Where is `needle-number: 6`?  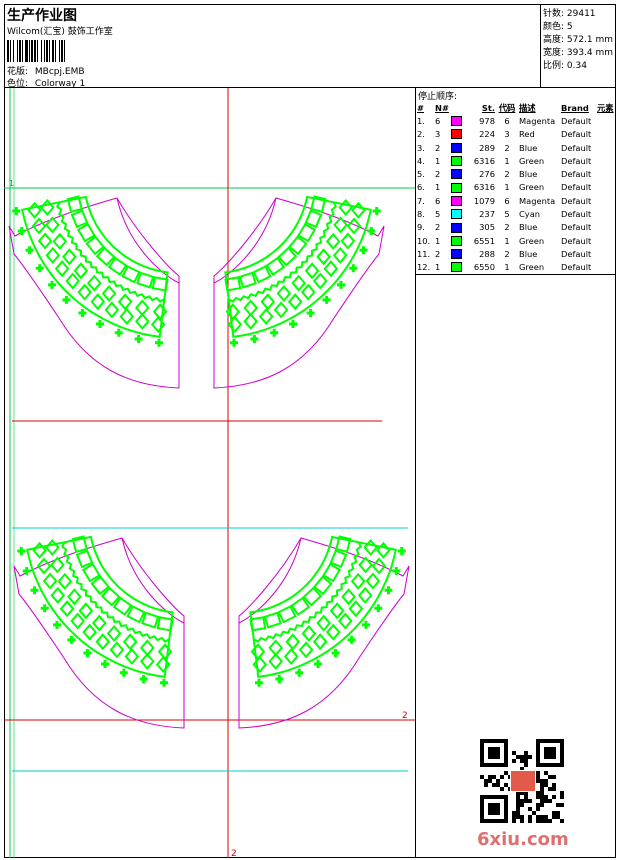
needle-number: 6 is located at coordinates (438, 200).